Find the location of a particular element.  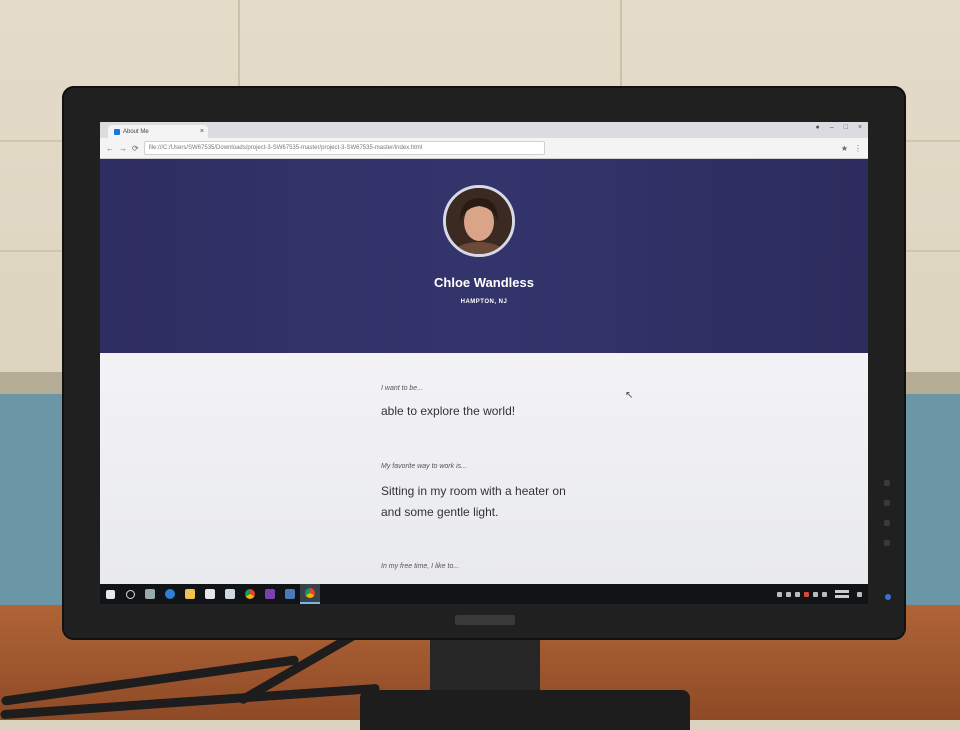

mouse-cursor-icon: ↖ is located at coordinates (629, 395).